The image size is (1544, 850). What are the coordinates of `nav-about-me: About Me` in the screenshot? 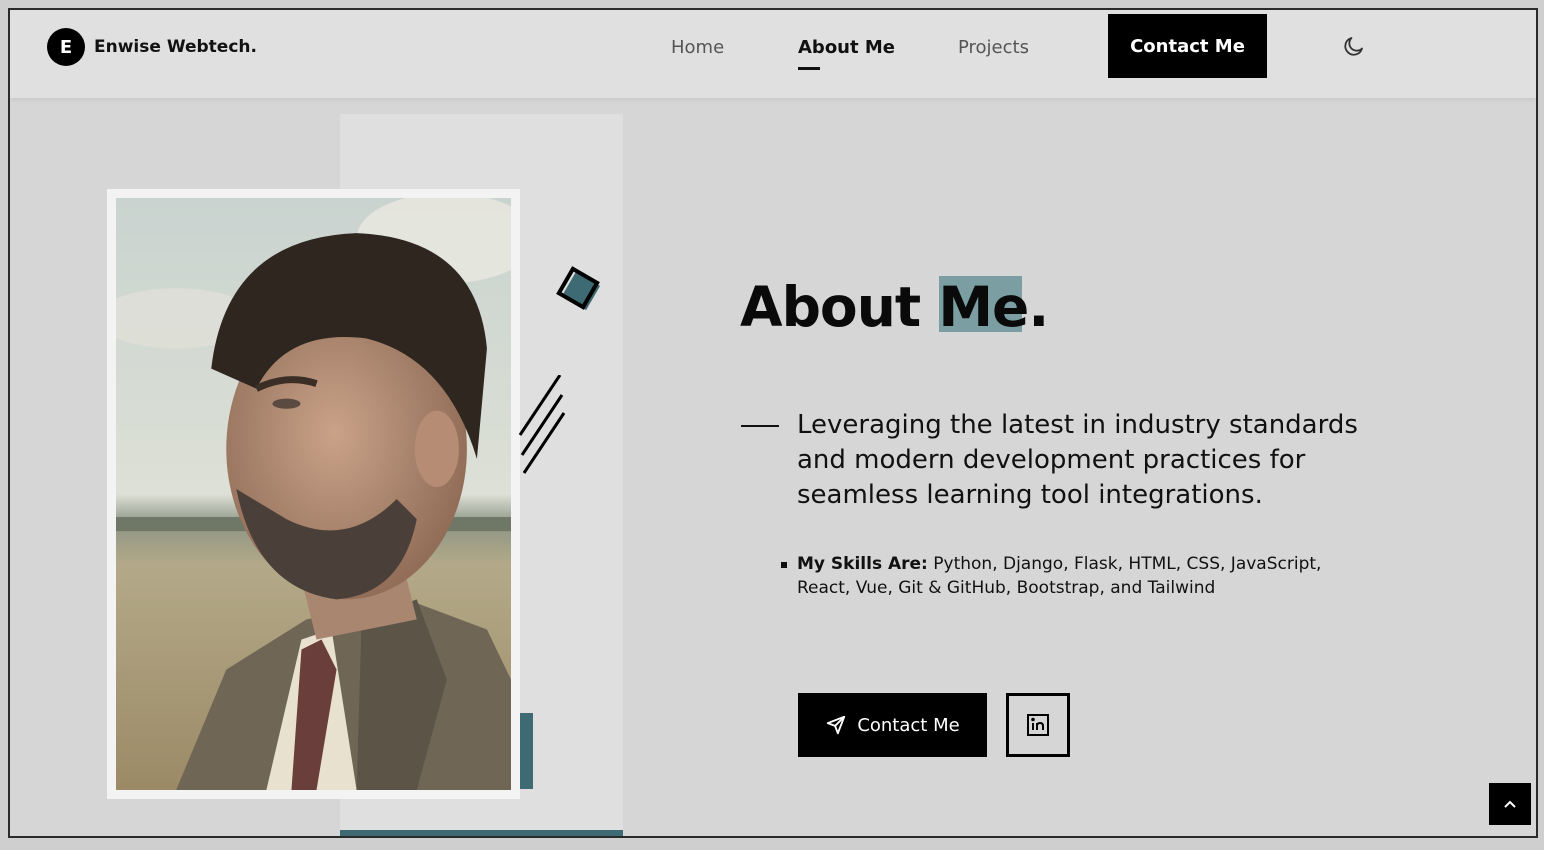 It's located at (846, 53).